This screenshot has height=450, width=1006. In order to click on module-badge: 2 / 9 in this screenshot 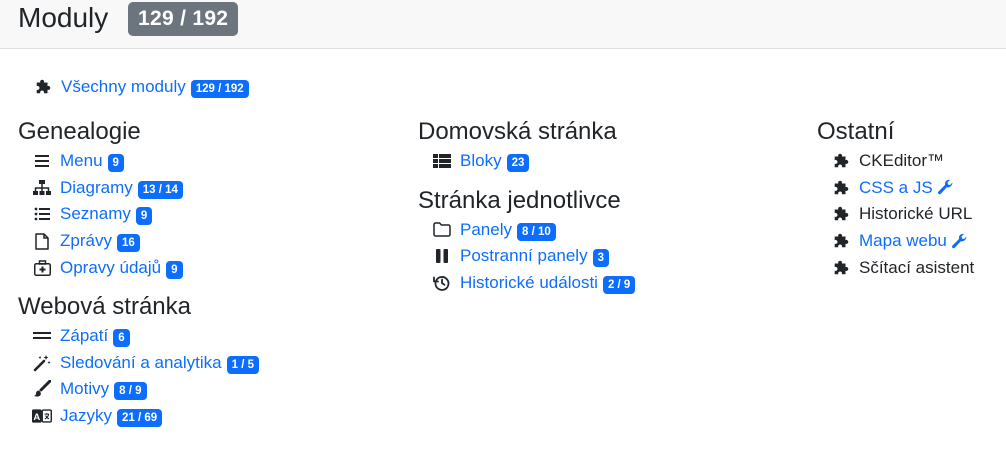, I will do `click(619, 285)`.